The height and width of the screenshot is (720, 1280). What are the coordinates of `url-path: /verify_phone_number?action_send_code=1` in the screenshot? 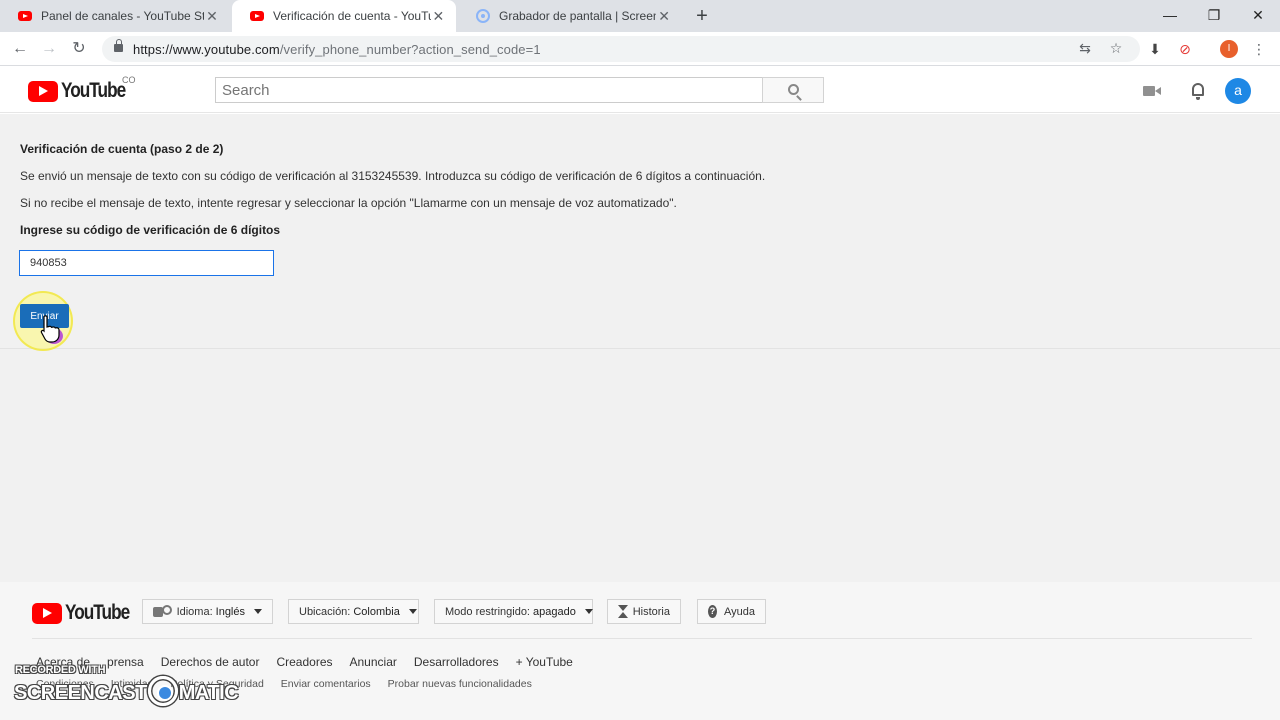 It's located at (410, 49).